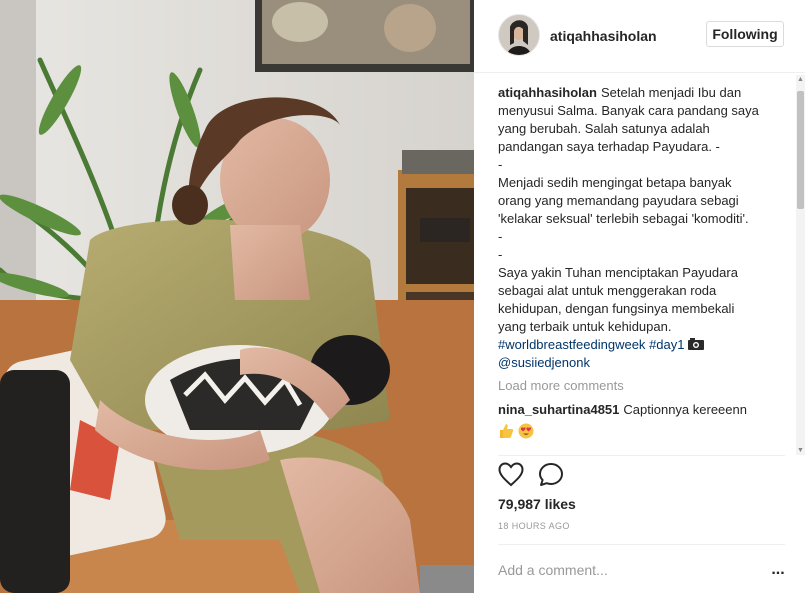 The image size is (805, 593). What do you see at coordinates (618, 272) in the screenshot?
I see `caption-line: Saya yakin Tuhan menciptakan Payudara` at bounding box center [618, 272].